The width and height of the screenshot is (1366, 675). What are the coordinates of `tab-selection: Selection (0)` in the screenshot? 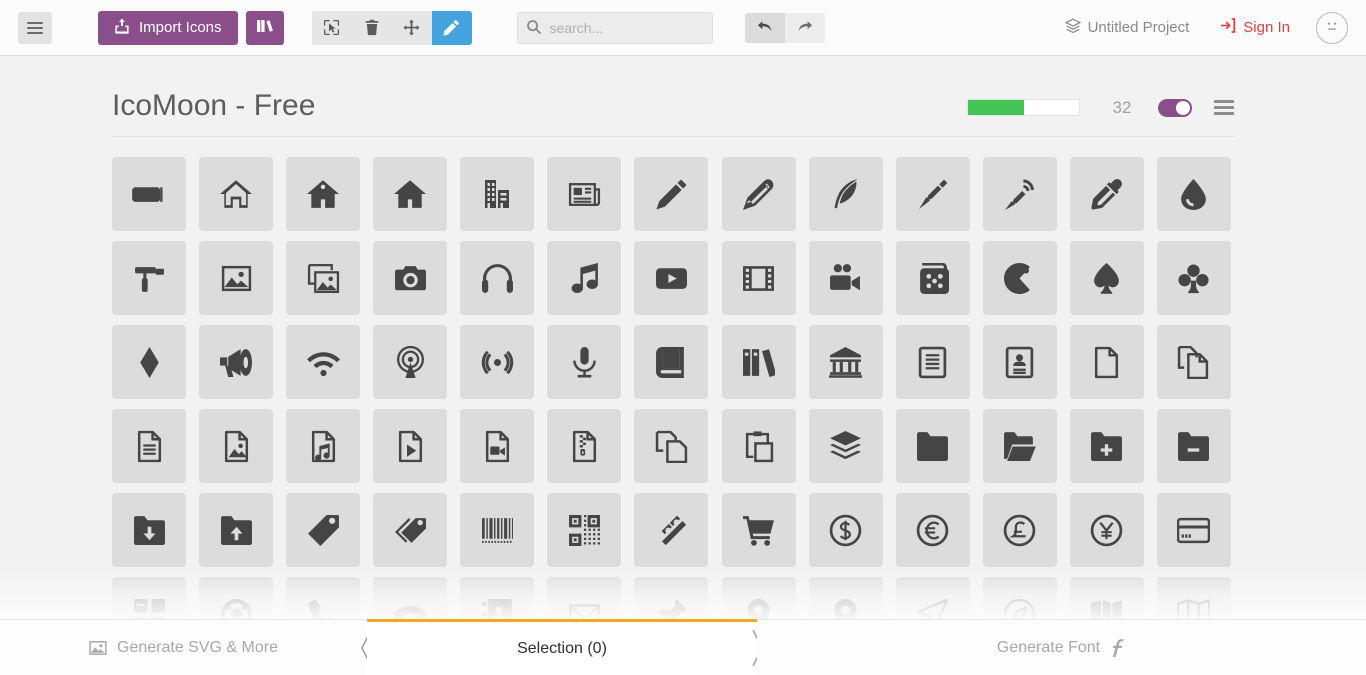 It's located at (562, 647).